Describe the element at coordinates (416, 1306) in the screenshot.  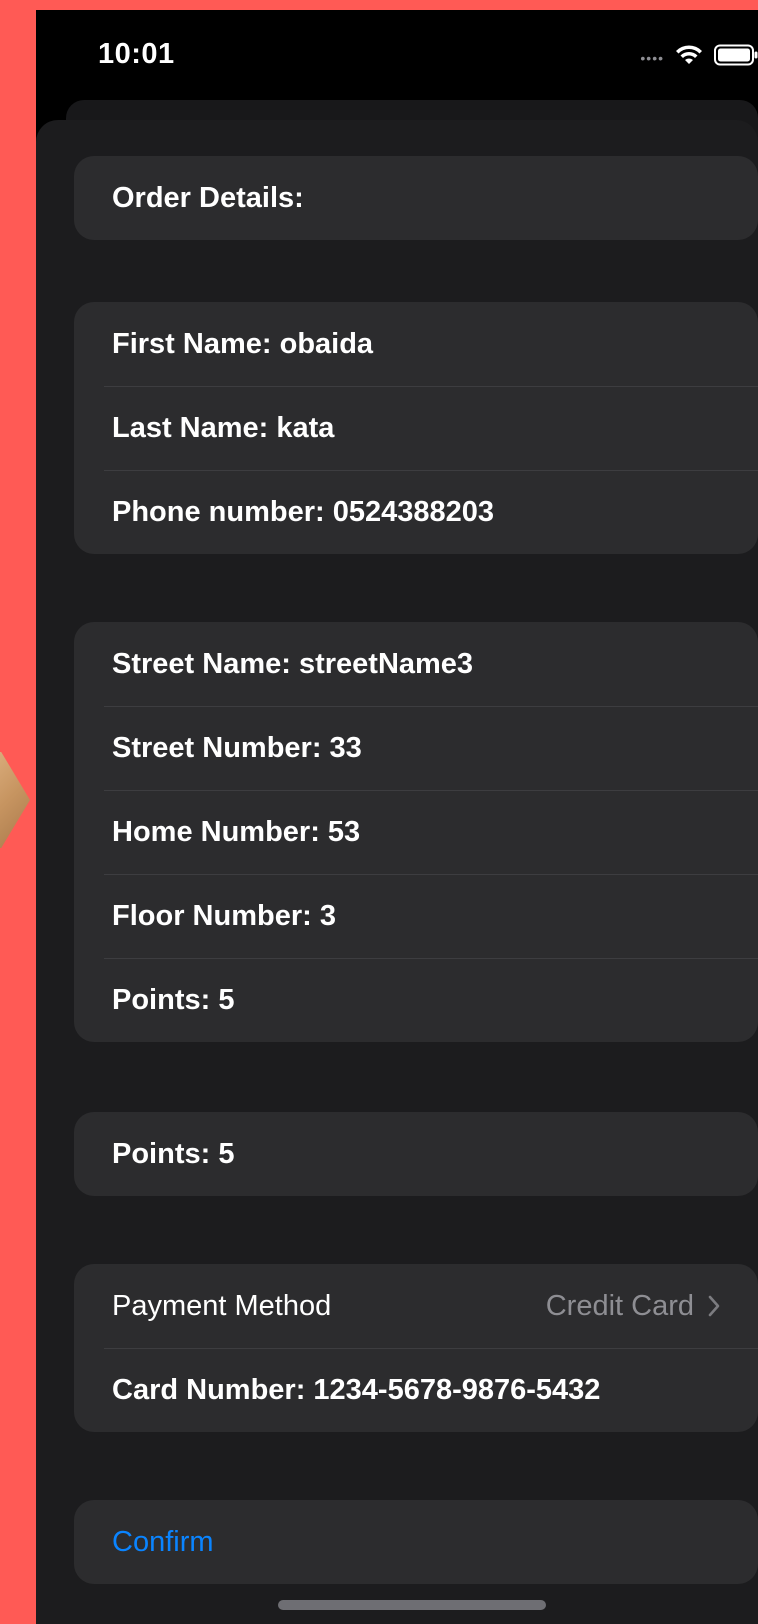
I see `payment-method-picker: Payment Method Credit Card` at that location.